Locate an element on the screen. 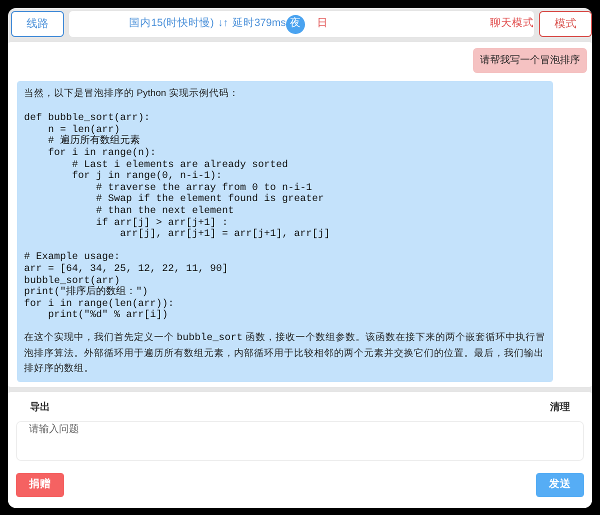 This screenshot has width=600, height=515. mode-button: 模式 is located at coordinates (565, 24).